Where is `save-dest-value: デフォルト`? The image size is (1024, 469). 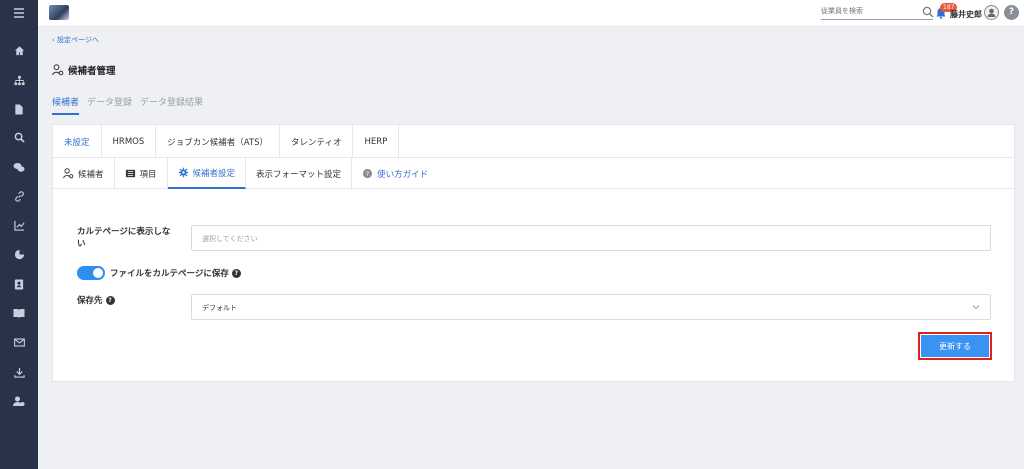
save-dest-value: デフォルト is located at coordinates (219, 308).